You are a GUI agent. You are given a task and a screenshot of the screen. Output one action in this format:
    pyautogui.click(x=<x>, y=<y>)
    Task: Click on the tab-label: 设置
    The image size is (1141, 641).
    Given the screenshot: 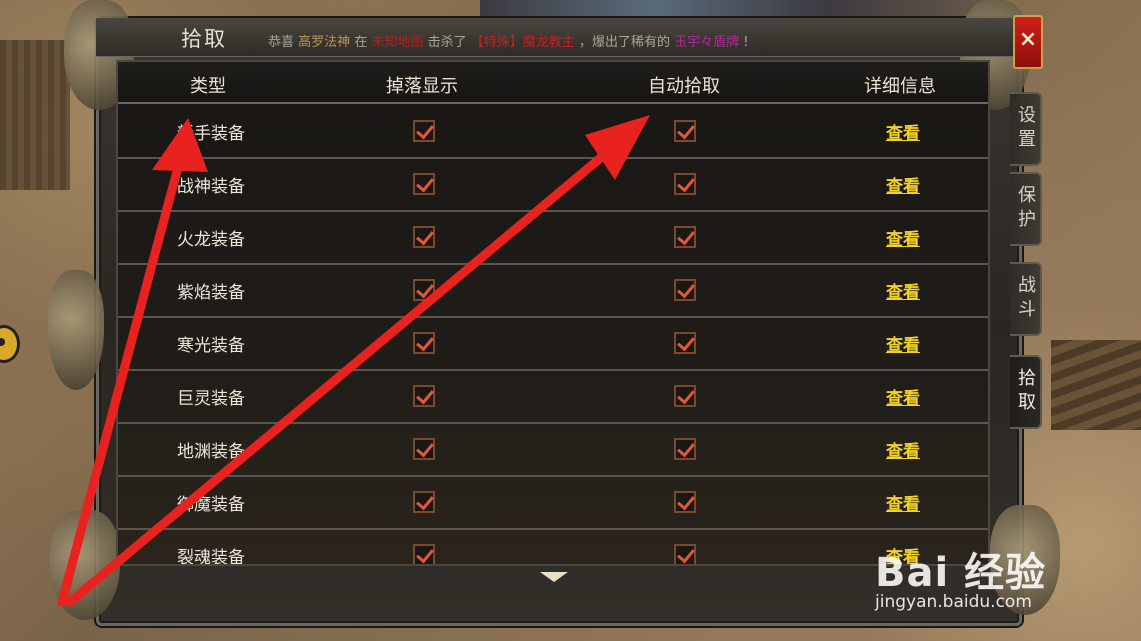 What is the action you would take?
    pyautogui.click(x=1025, y=129)
    